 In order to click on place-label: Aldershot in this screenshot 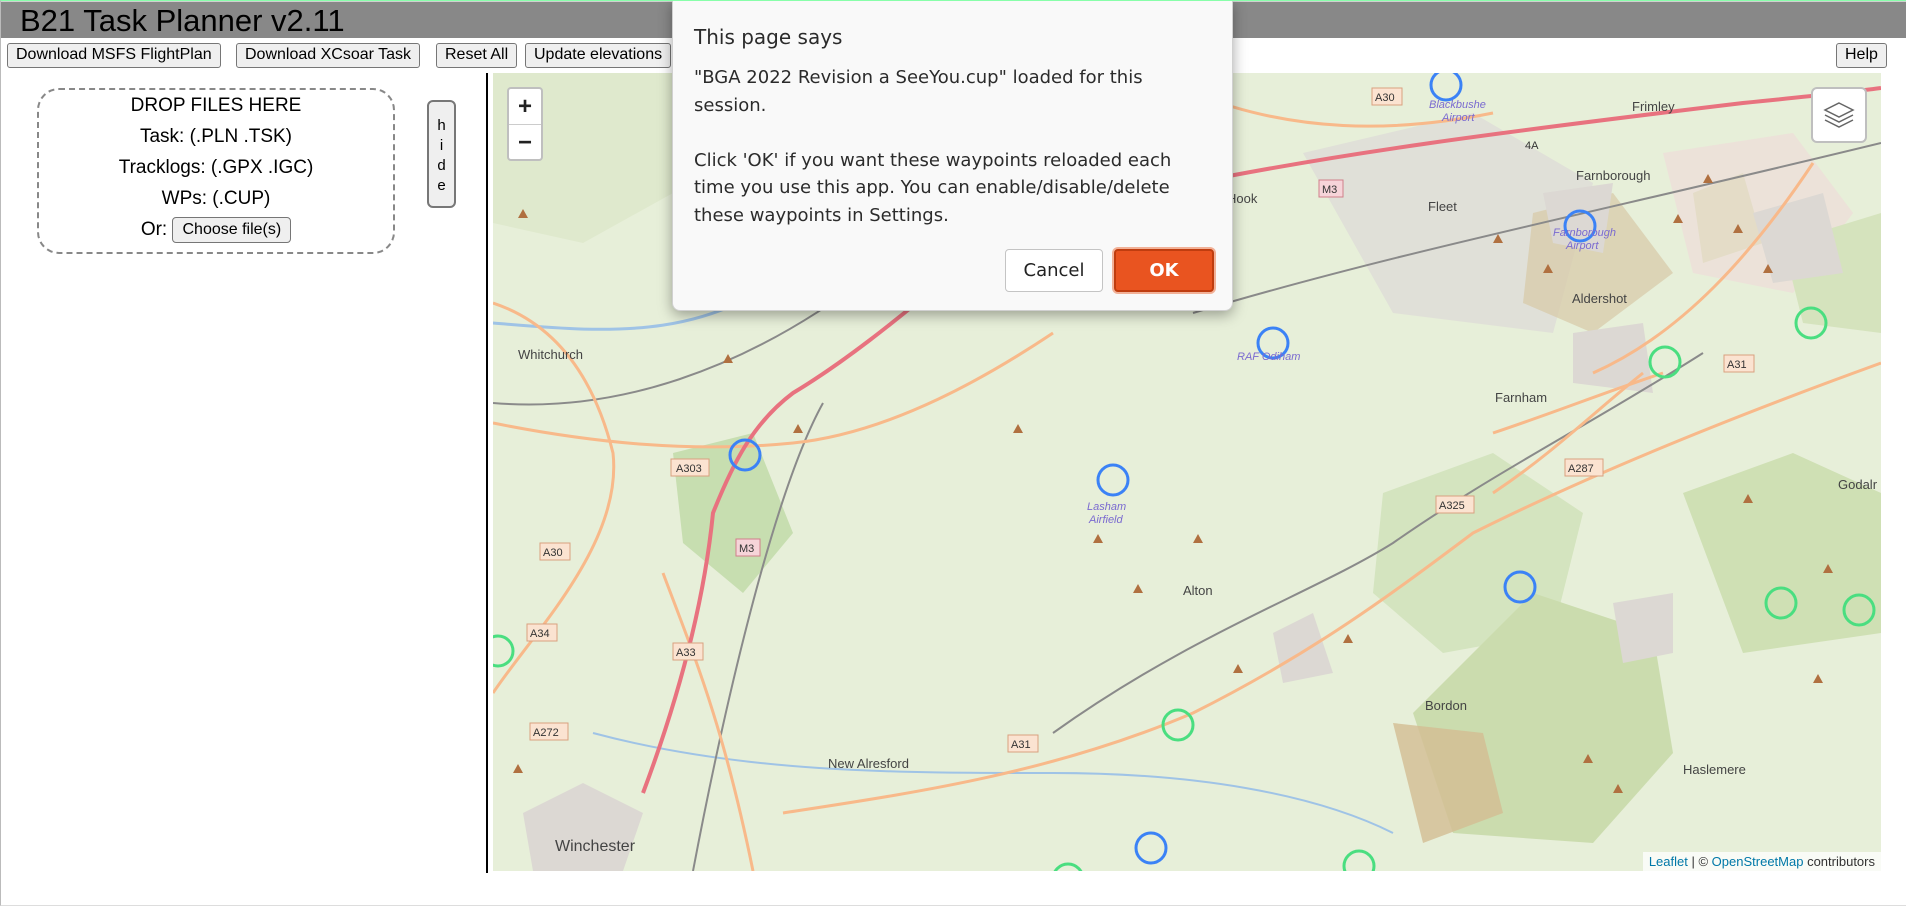, I will do `click(1599, 298)`.